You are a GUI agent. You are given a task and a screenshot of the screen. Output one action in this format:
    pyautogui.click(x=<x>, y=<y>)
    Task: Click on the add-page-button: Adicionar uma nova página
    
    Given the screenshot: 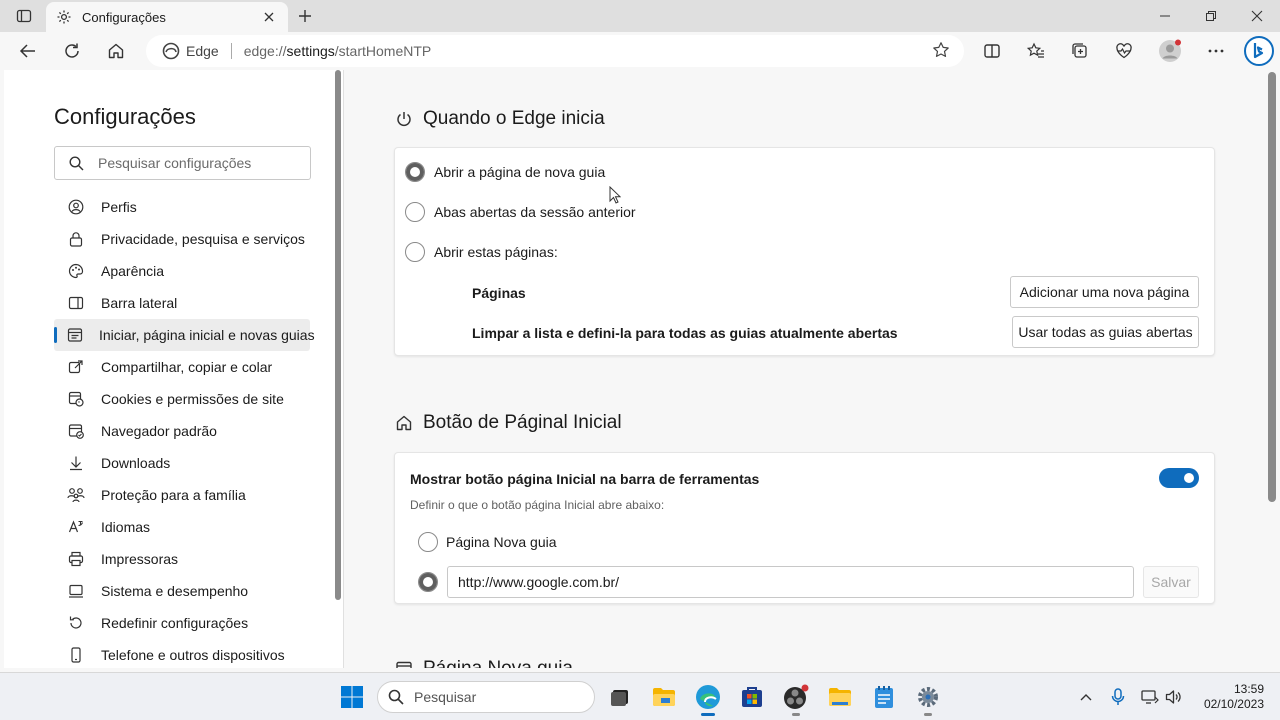 What is the action you would take?
    pyautogui.click(x=1104, y=292)
    